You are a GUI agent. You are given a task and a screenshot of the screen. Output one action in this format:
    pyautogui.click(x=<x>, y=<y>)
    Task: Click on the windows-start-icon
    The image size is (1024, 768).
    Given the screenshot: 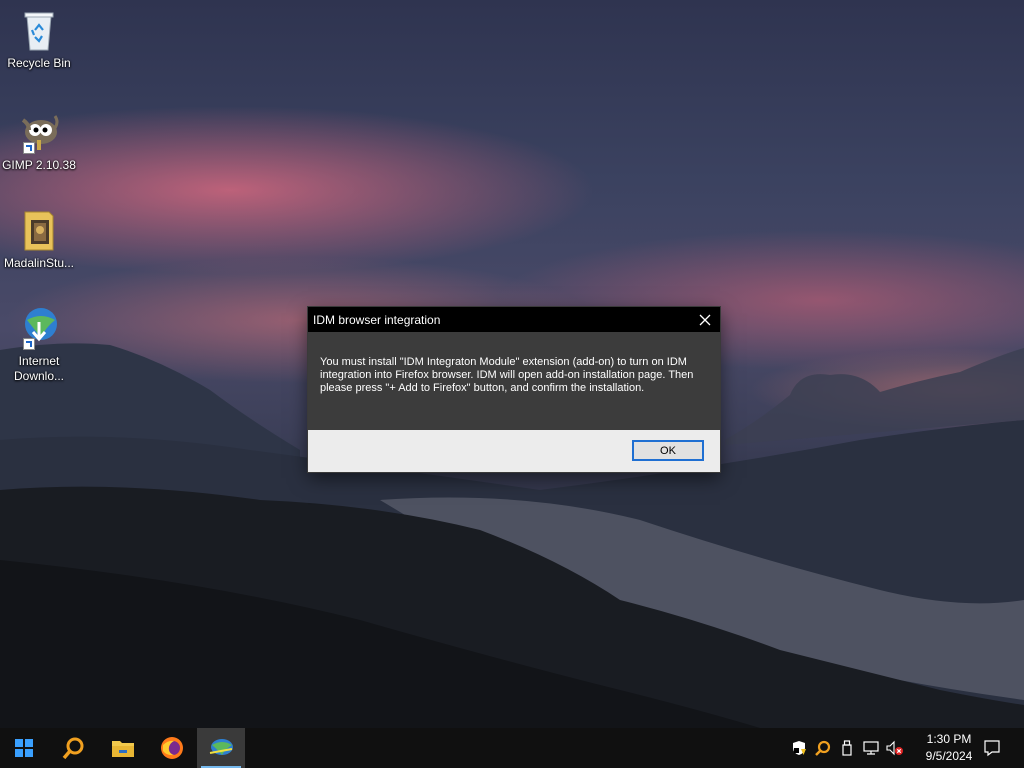 What is the action you would take?
    pyautogui.click(x=24, y=748)
    